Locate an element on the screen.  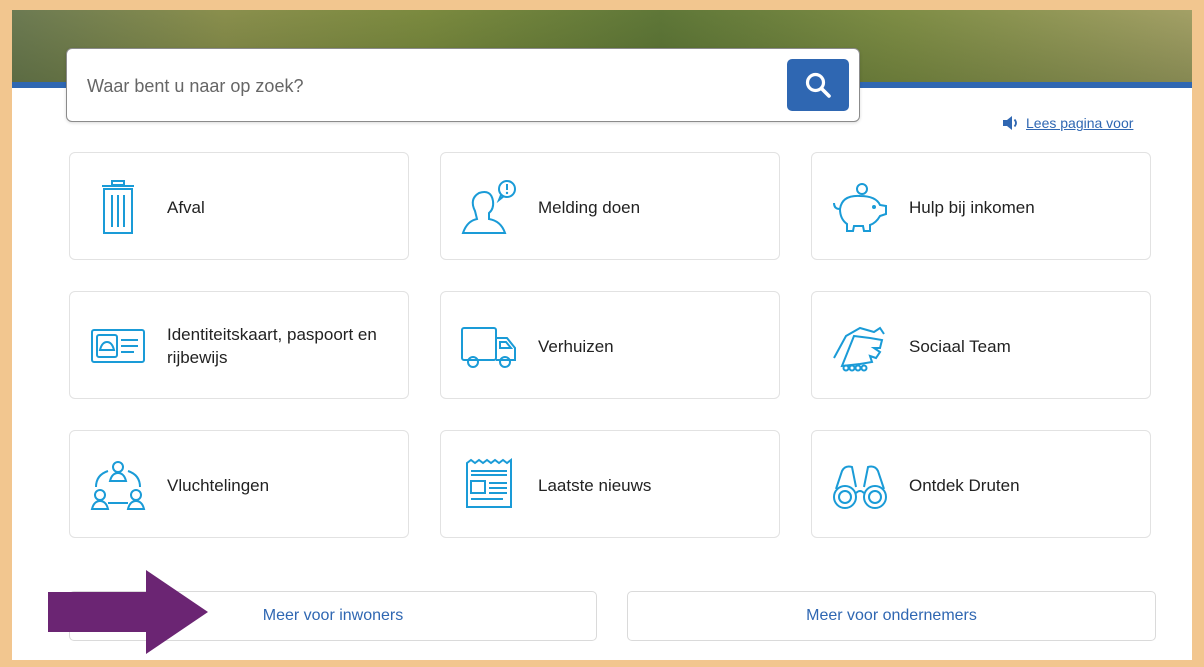
piggy-bank-icon is located at coordinates (860, 207).